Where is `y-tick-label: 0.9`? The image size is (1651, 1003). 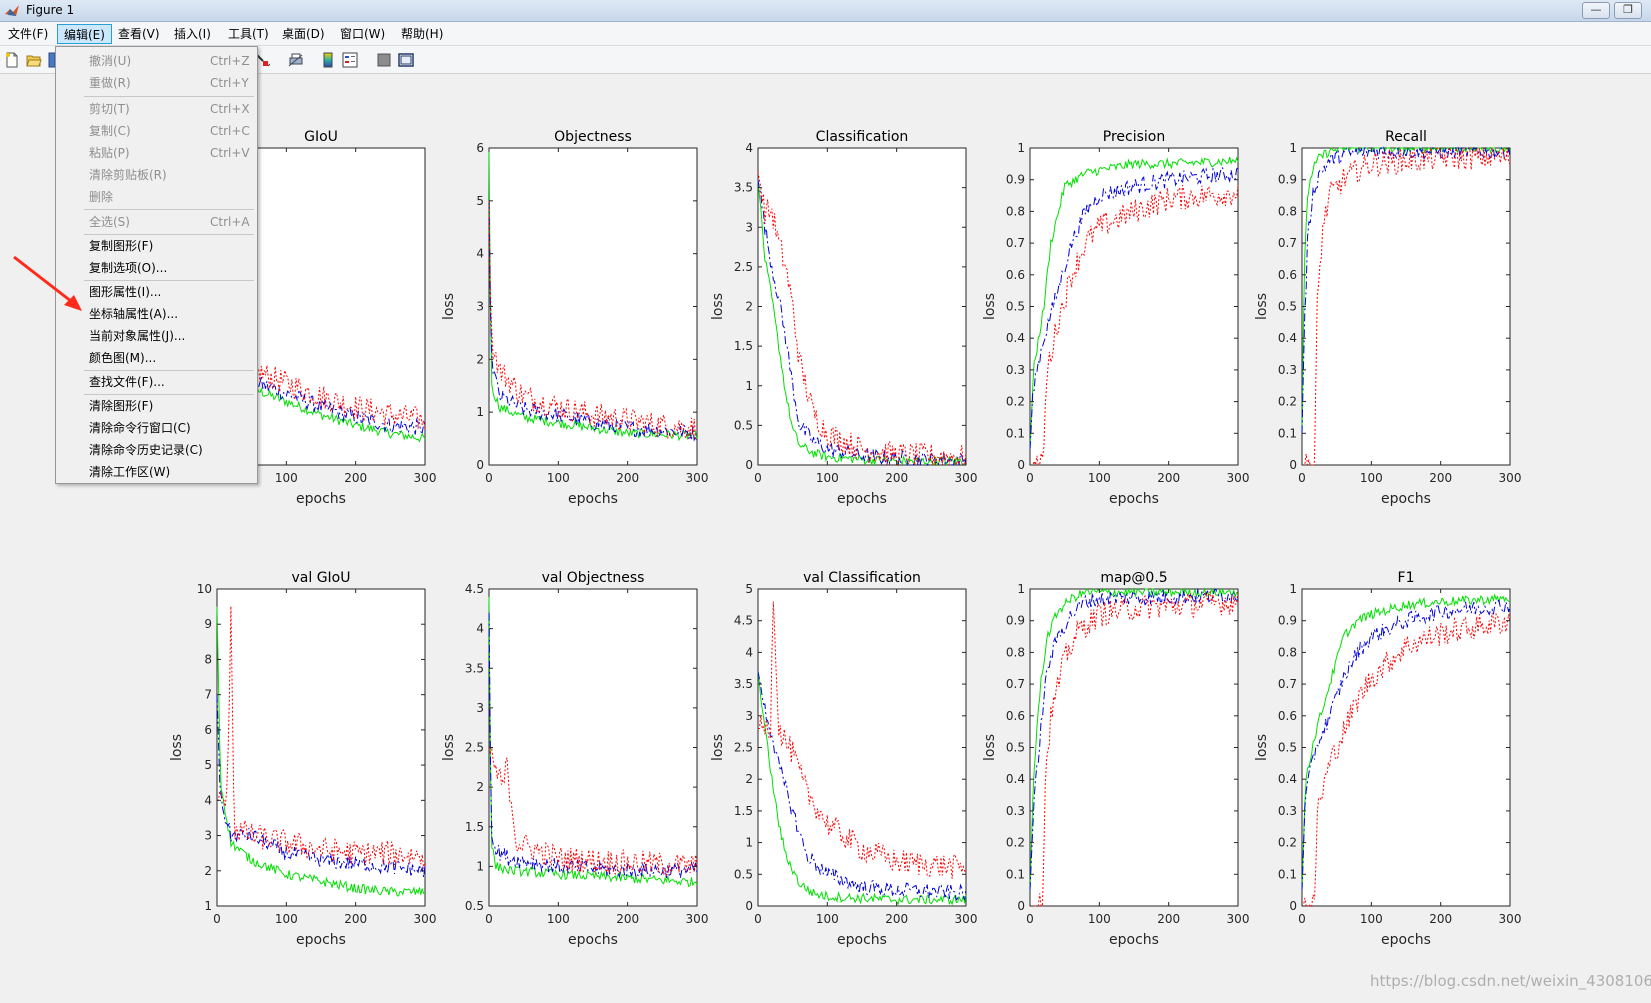 y-tick-label: 0.9 is located at coordinates (1015, 180).